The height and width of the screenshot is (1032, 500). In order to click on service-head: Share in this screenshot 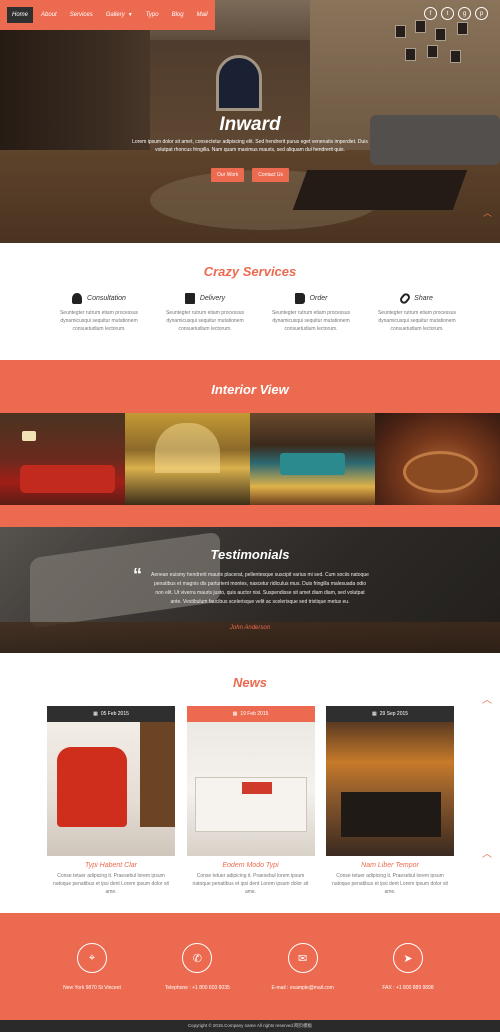, I will do `click(417, 298)`.